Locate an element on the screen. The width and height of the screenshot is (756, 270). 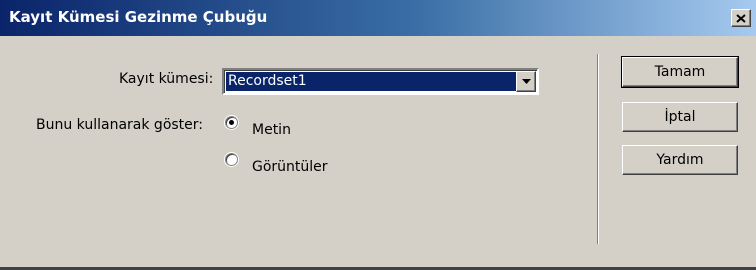
recordset-label: Kayıt kümesi: is located at coordinates (166, 79).